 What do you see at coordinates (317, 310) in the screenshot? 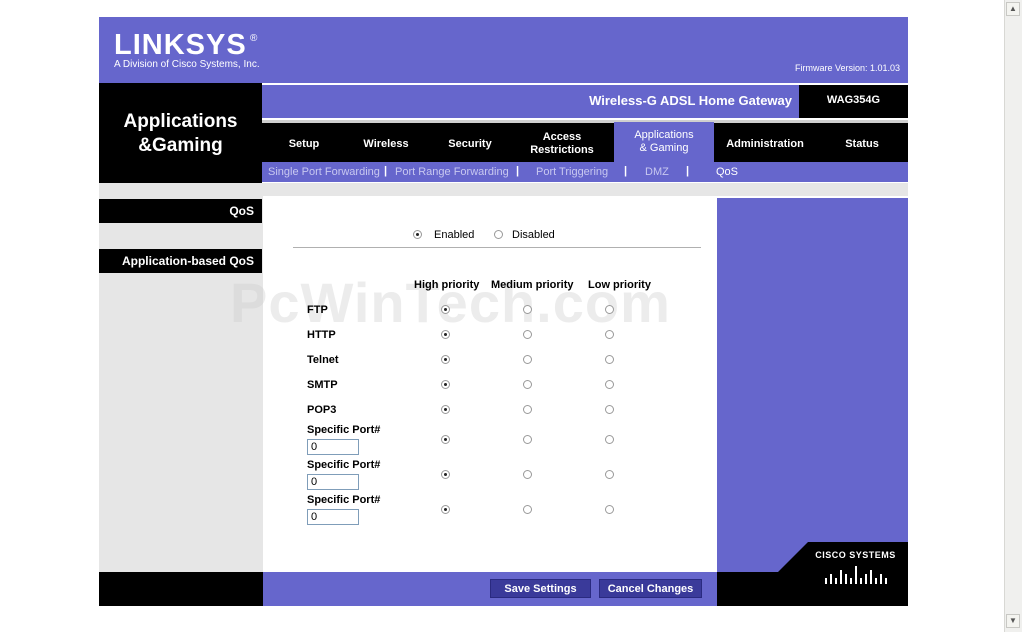
I see `row-label-ftp: FTP` at bounding box center [317, 310].